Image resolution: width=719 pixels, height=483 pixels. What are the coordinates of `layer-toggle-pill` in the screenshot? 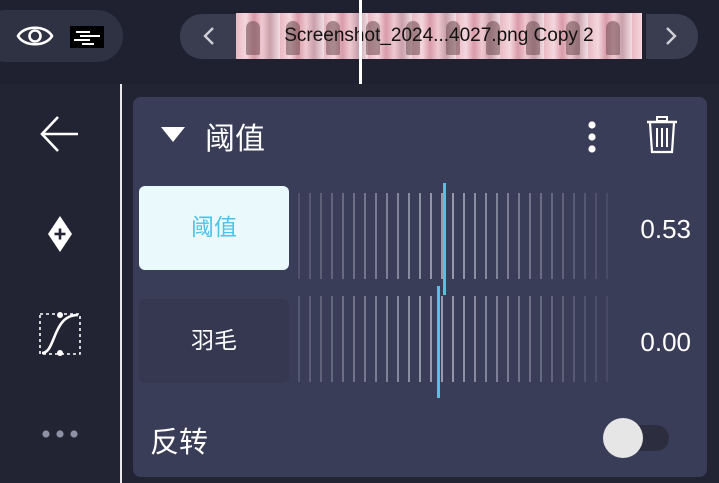 It's located at (61, 36).